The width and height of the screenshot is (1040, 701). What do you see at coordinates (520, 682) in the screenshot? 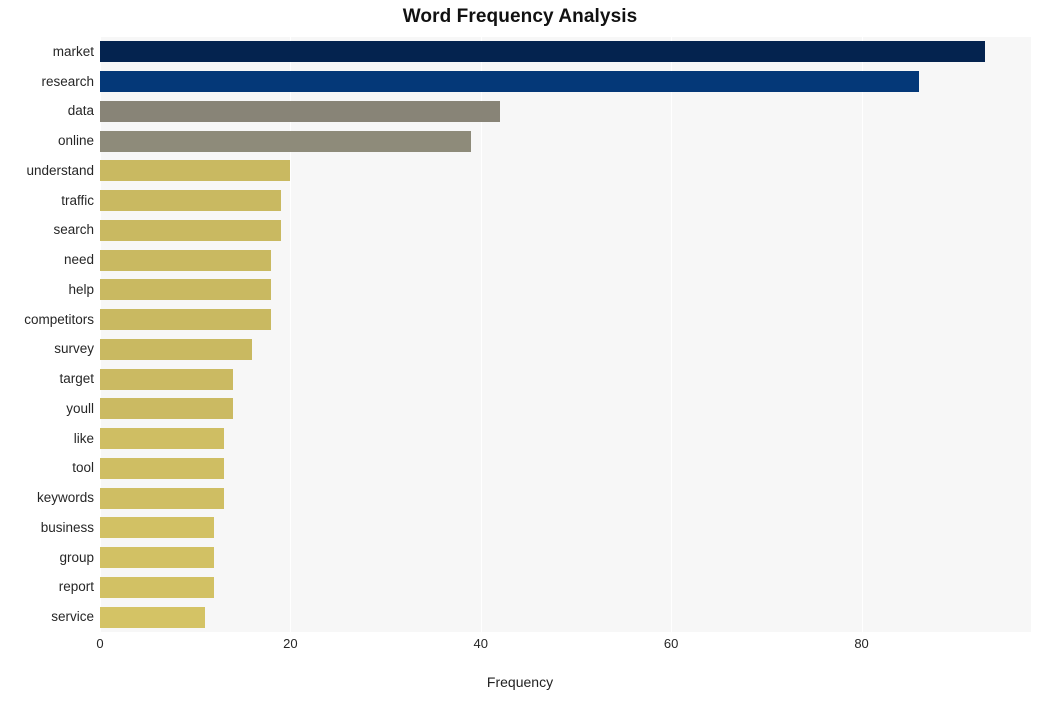
I see `x-axis-title: Frequency` at bounding box center [520, 682].